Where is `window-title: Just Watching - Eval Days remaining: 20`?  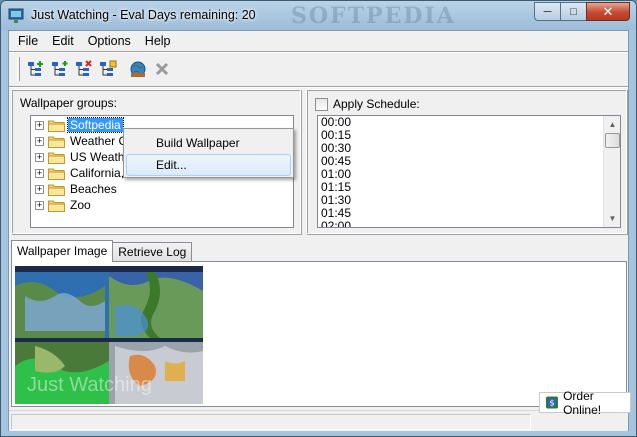 window-title: Just Watching - Eval Days remaining: 20 is located at coordinates (143, 15).